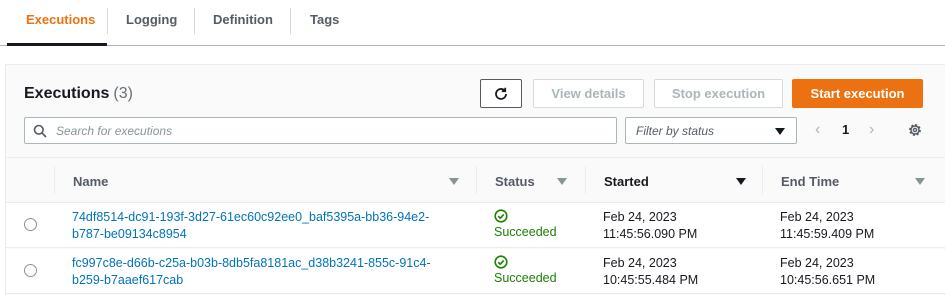 The height and width of the screenshot is (295, 945). What do you see at coordinates (128, 280) in the screenshot?
I see `execution-name-line: b259-b7aaef617cab` at bounding box center [128, 280].